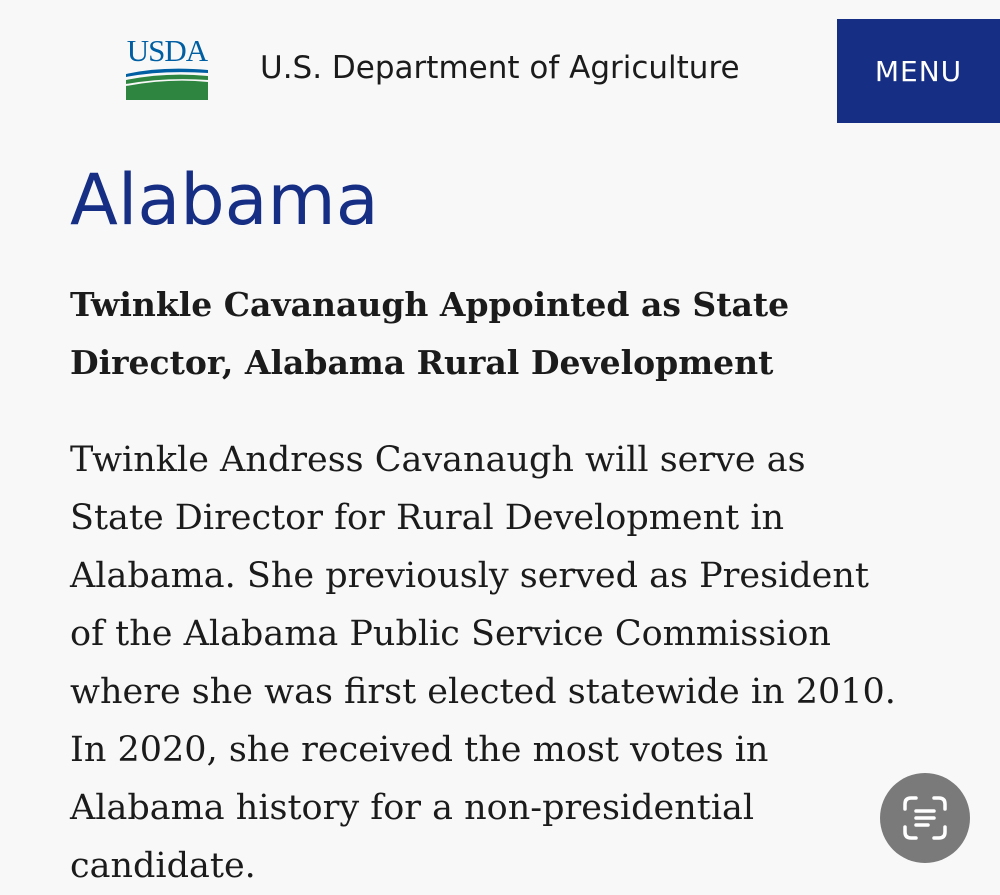 This screenshot has width=1000, height=895. I want to click on text-scan-icon, so click(925, 818).